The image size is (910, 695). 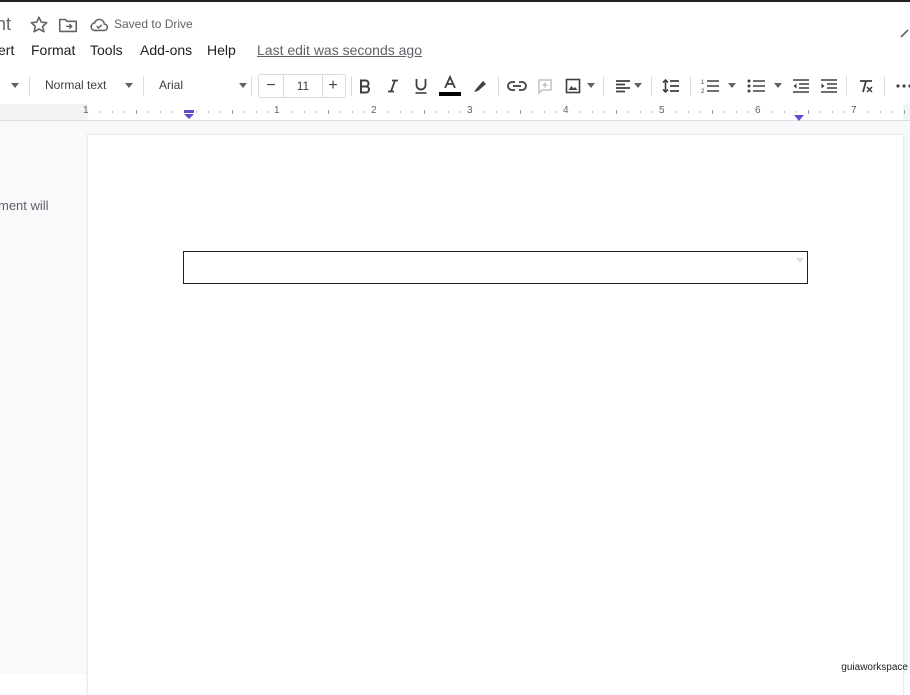 What do you see at coordinates (166, 50) in the screenshot?
I see `menu-add-ons: Add-ons` at bounding box center [166, 50].